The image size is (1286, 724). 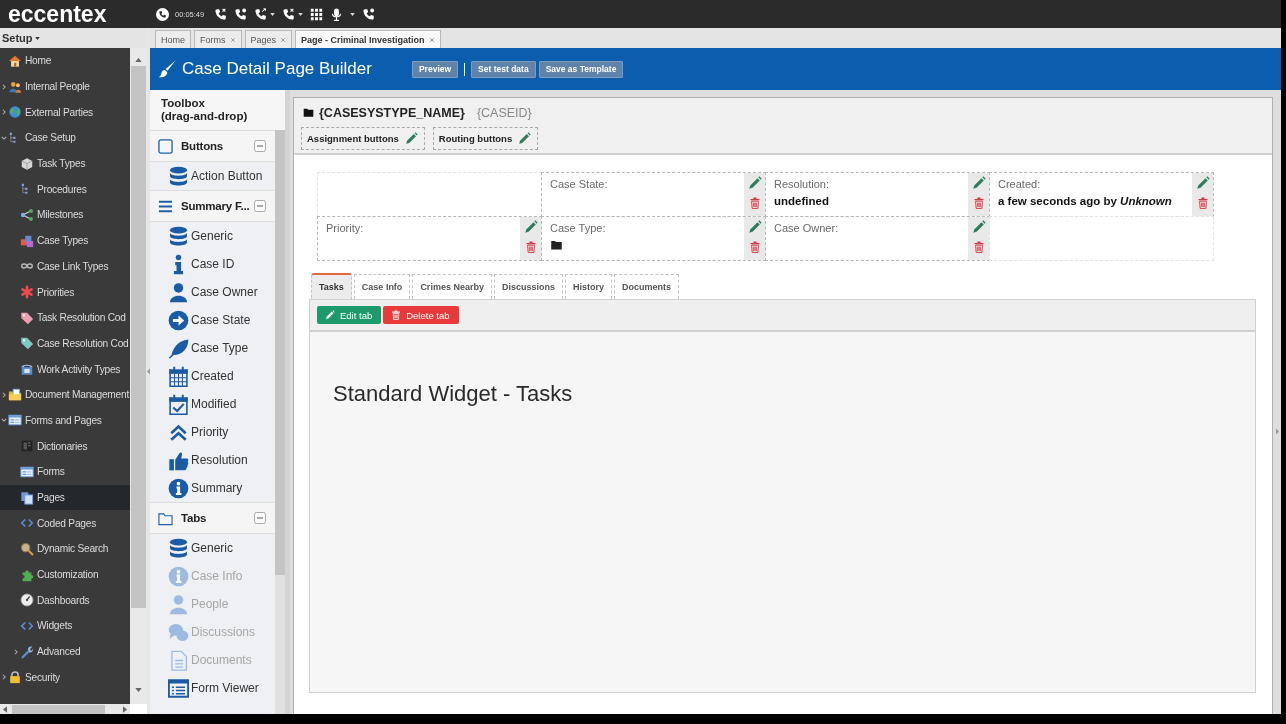 I want to click on scroll-left-arrow-icon, so click(x=5, y=709).